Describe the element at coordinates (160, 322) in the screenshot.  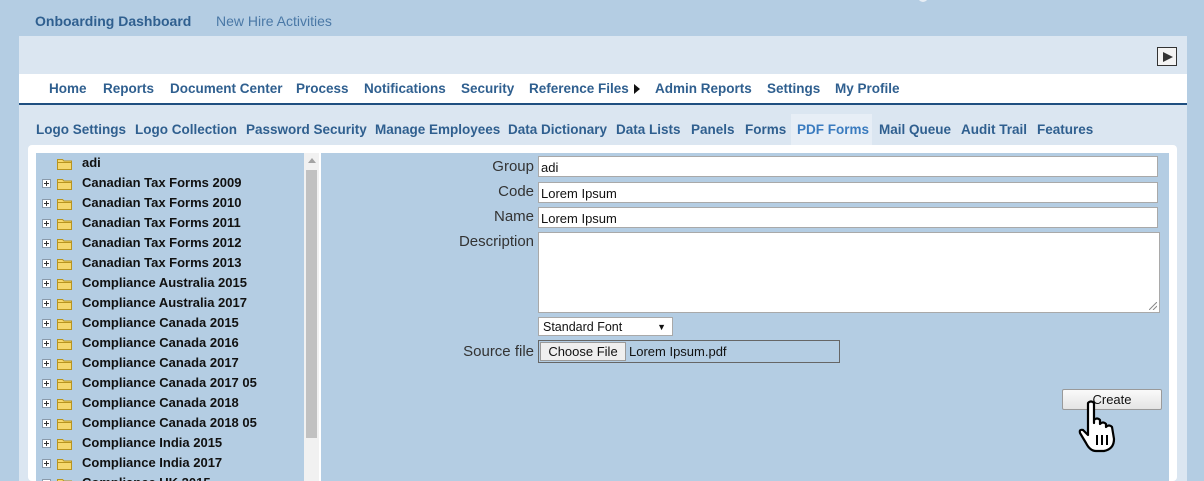
I see `tree-item-label: Compliance Canada 2015` at that location.